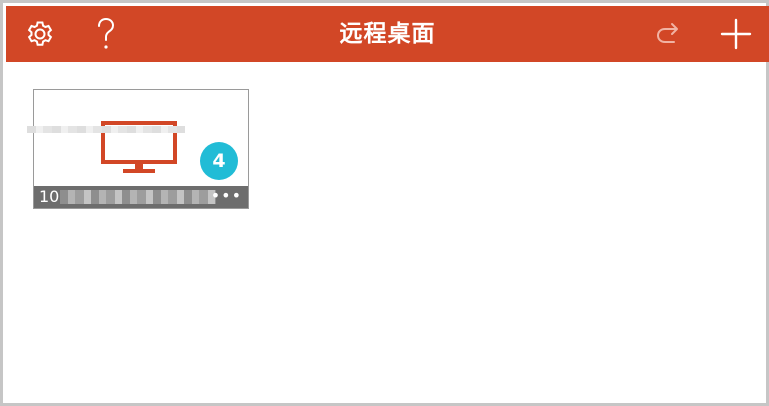  What do you see at coordinates (387, 34) in the screenshot?
I see `top-bar: 远程桌面` at bounding box center [387, 34].